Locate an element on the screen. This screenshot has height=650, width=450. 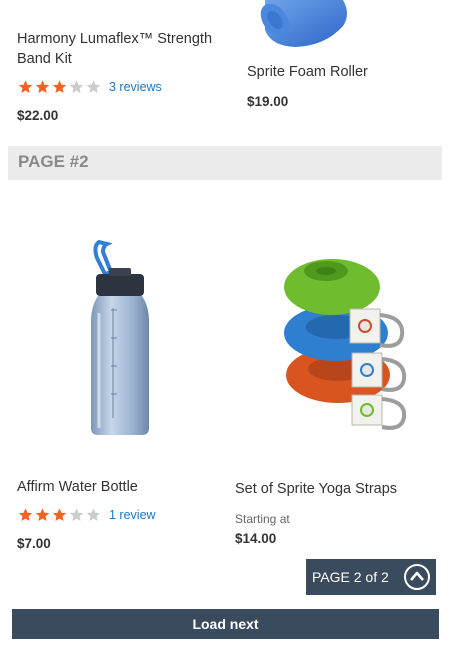
product-price: $22.00 is located at coordinates (38, 115).